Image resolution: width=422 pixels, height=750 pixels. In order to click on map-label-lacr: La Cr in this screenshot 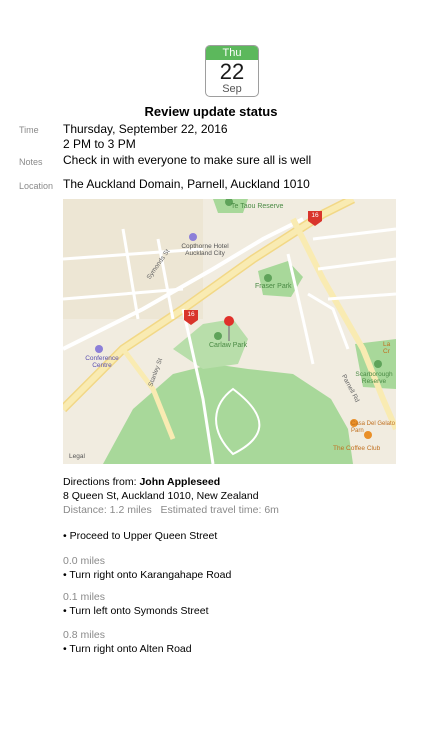, I will do `click(387, 348)`.